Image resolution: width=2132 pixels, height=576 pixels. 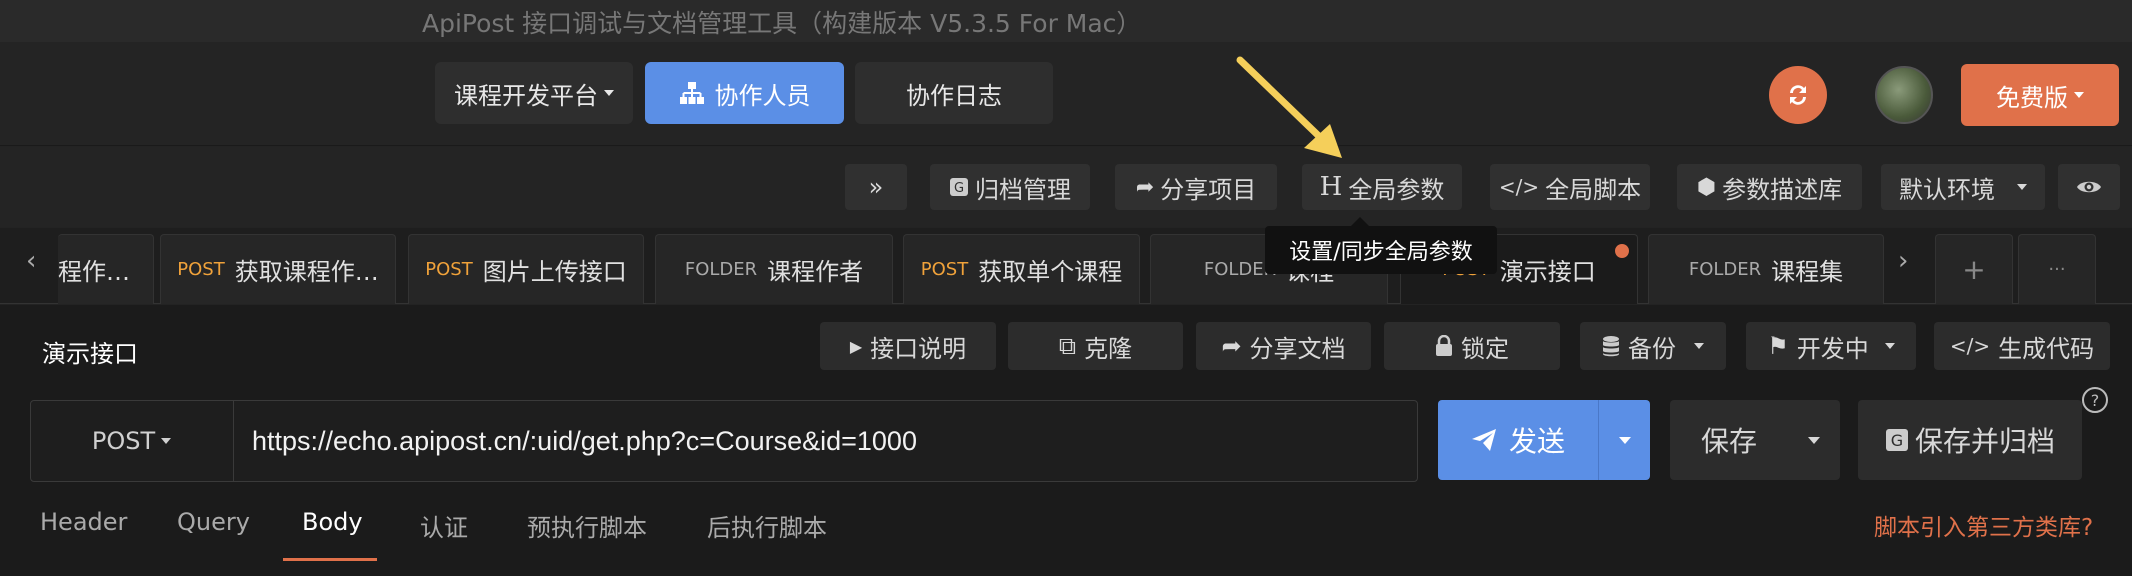 I want to click on add-tab-button: +, so click(x=1974, y=269).